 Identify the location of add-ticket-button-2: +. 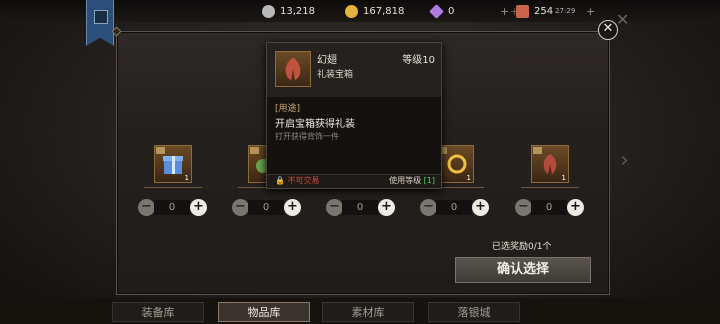
(590, 11).